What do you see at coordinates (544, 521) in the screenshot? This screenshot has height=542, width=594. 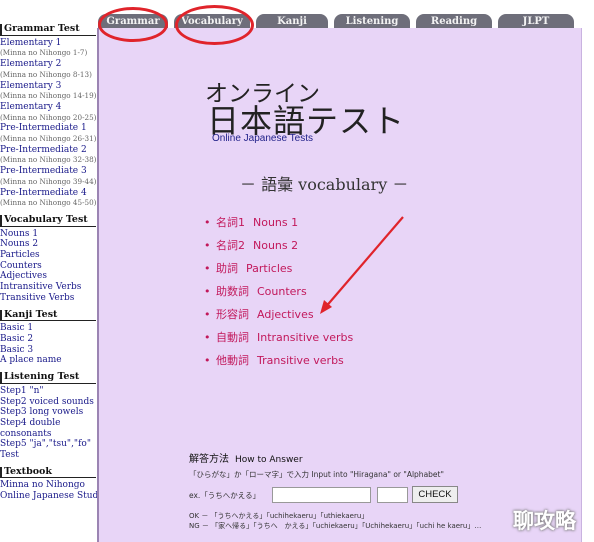 I see `watermark-logo: 聊攻略` at bounding box center [544, 521].